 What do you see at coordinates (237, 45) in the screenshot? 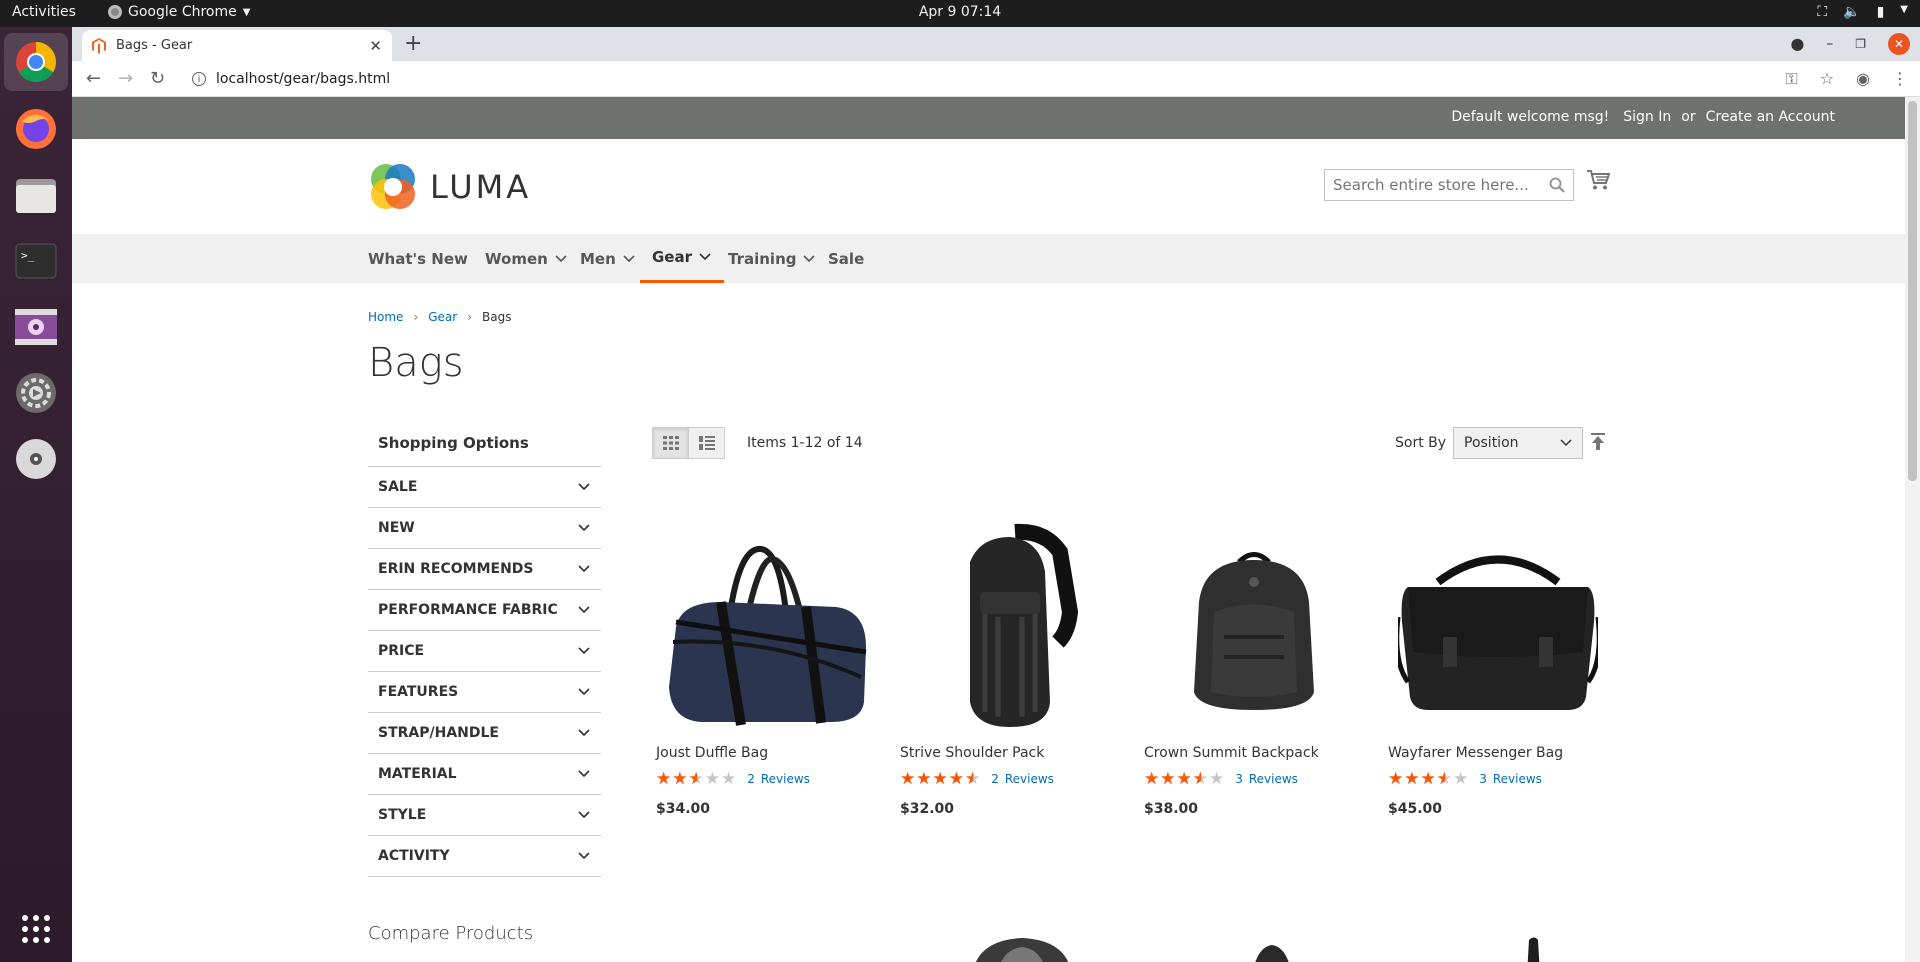
I see `browser-tab: Bags - Gear ✕` at bounding box center [237, 45].